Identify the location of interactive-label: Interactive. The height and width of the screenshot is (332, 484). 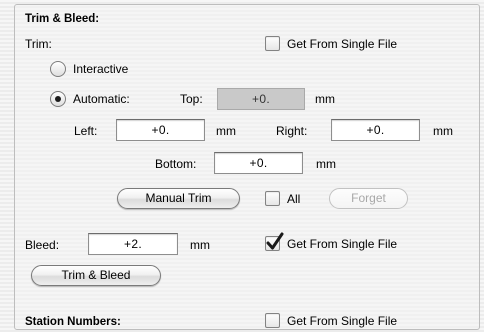
(101, 69).